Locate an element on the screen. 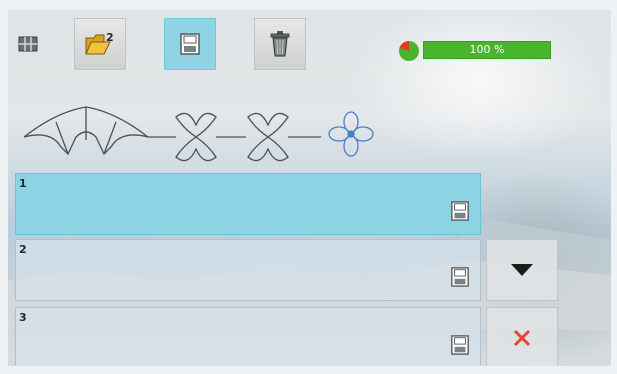  close-x-icon is located at coordinates (522, 338).